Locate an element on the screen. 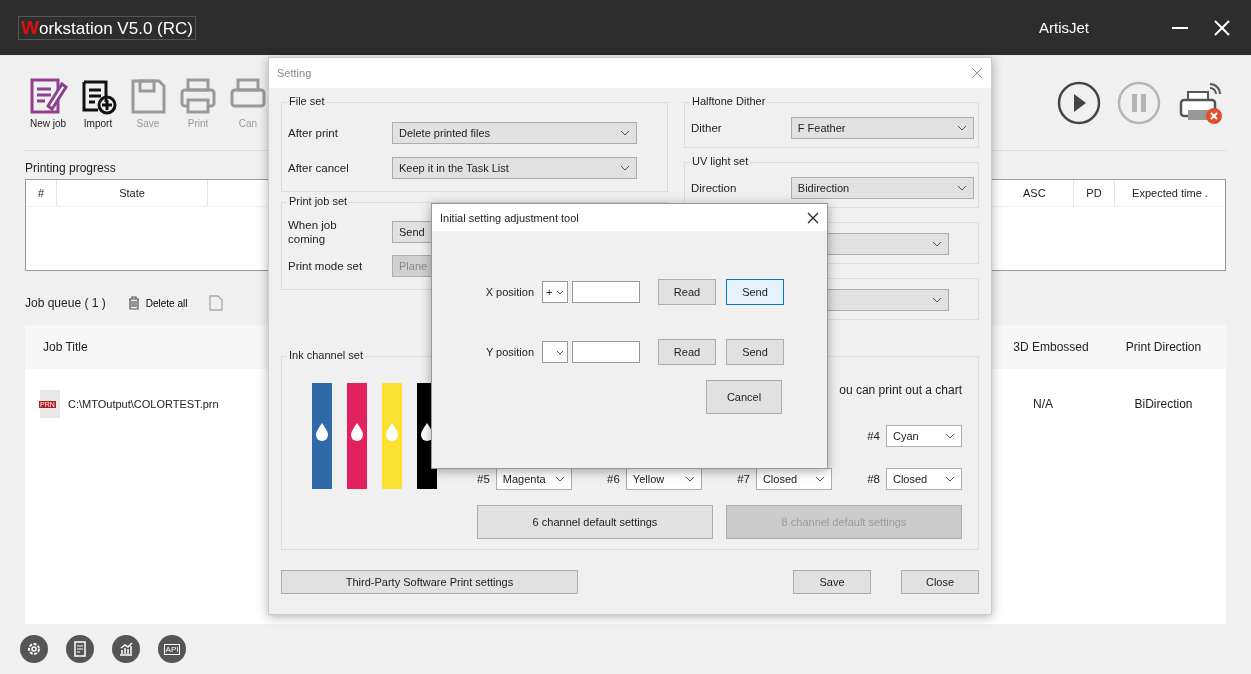 The image size is (1251, 674). column-header: 3D Embossed is located at coordinates (1051, 347).